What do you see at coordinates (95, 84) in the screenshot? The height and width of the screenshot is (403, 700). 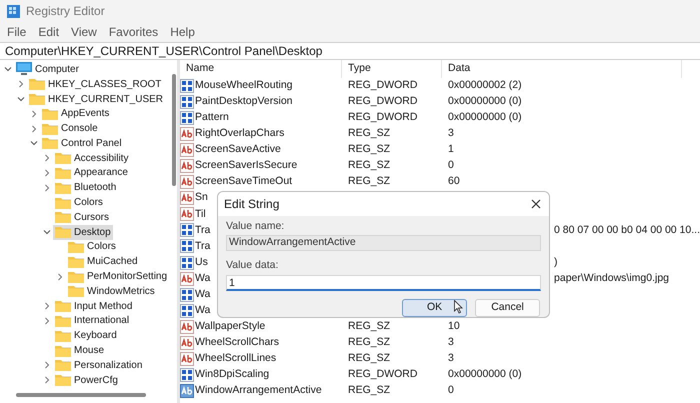 I see `tree-item: HKEY_CLASSES_ROOT` at bounding box center [95, 84].